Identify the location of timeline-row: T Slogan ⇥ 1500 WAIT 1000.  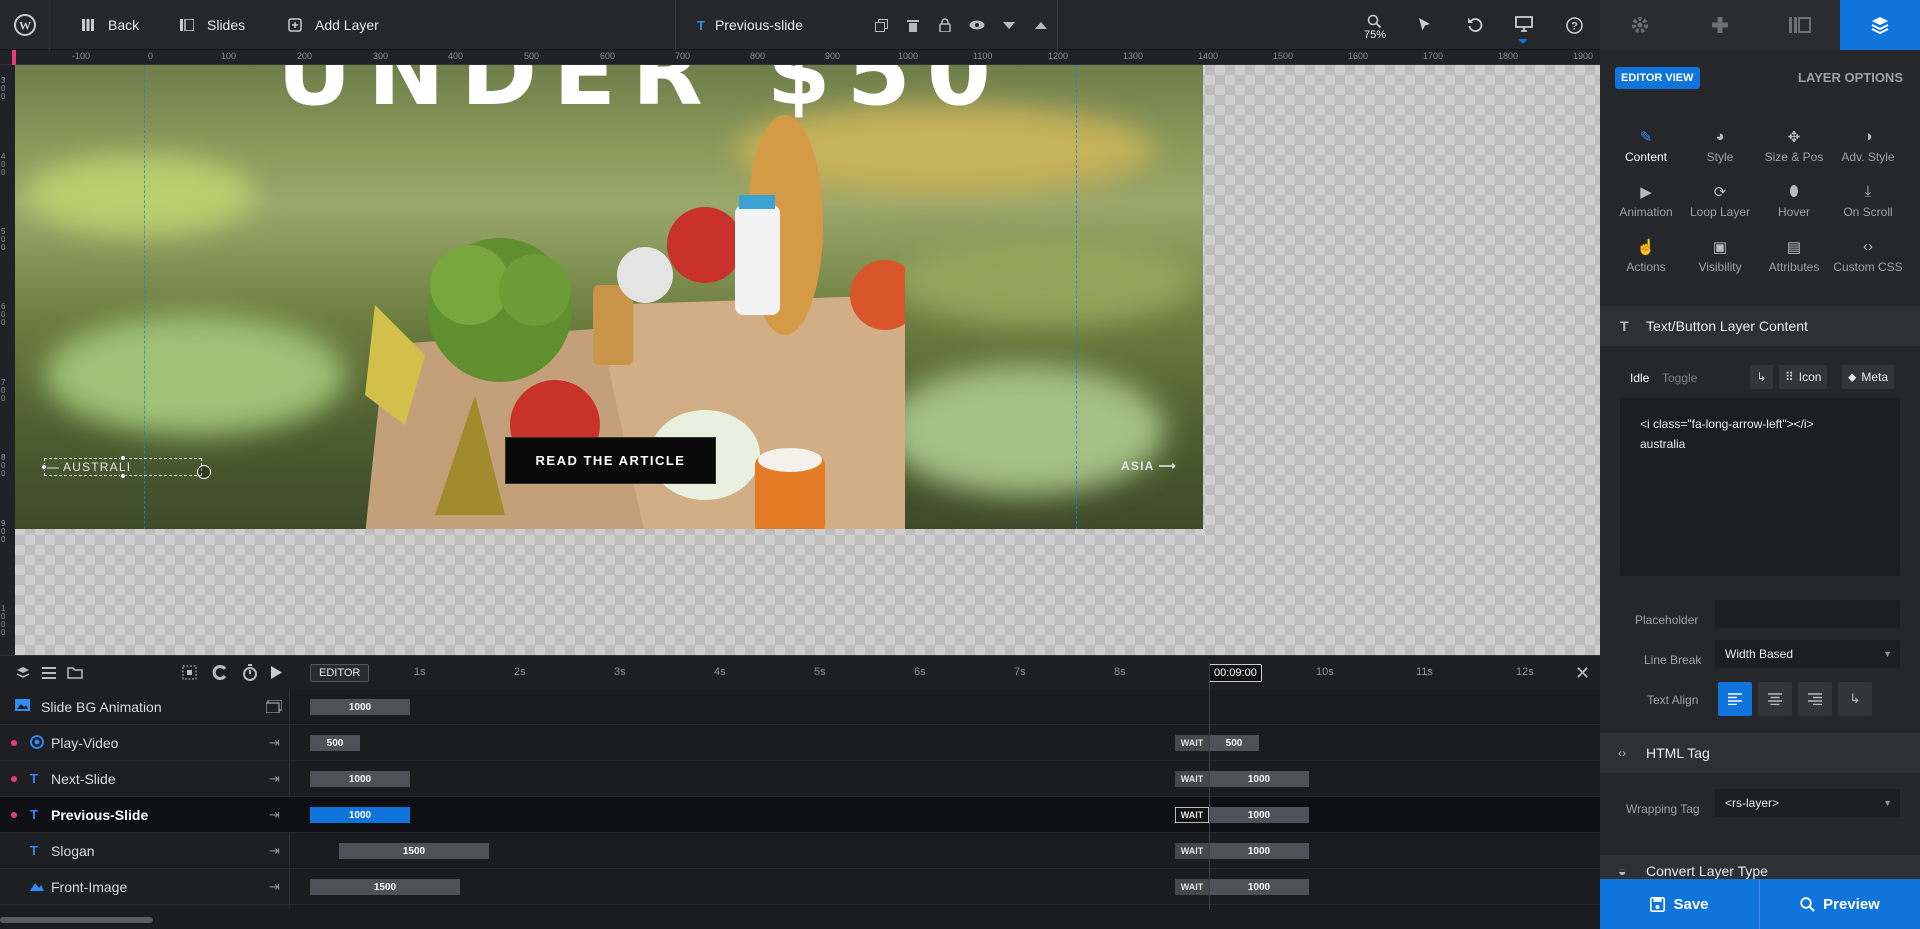
(800, 851).